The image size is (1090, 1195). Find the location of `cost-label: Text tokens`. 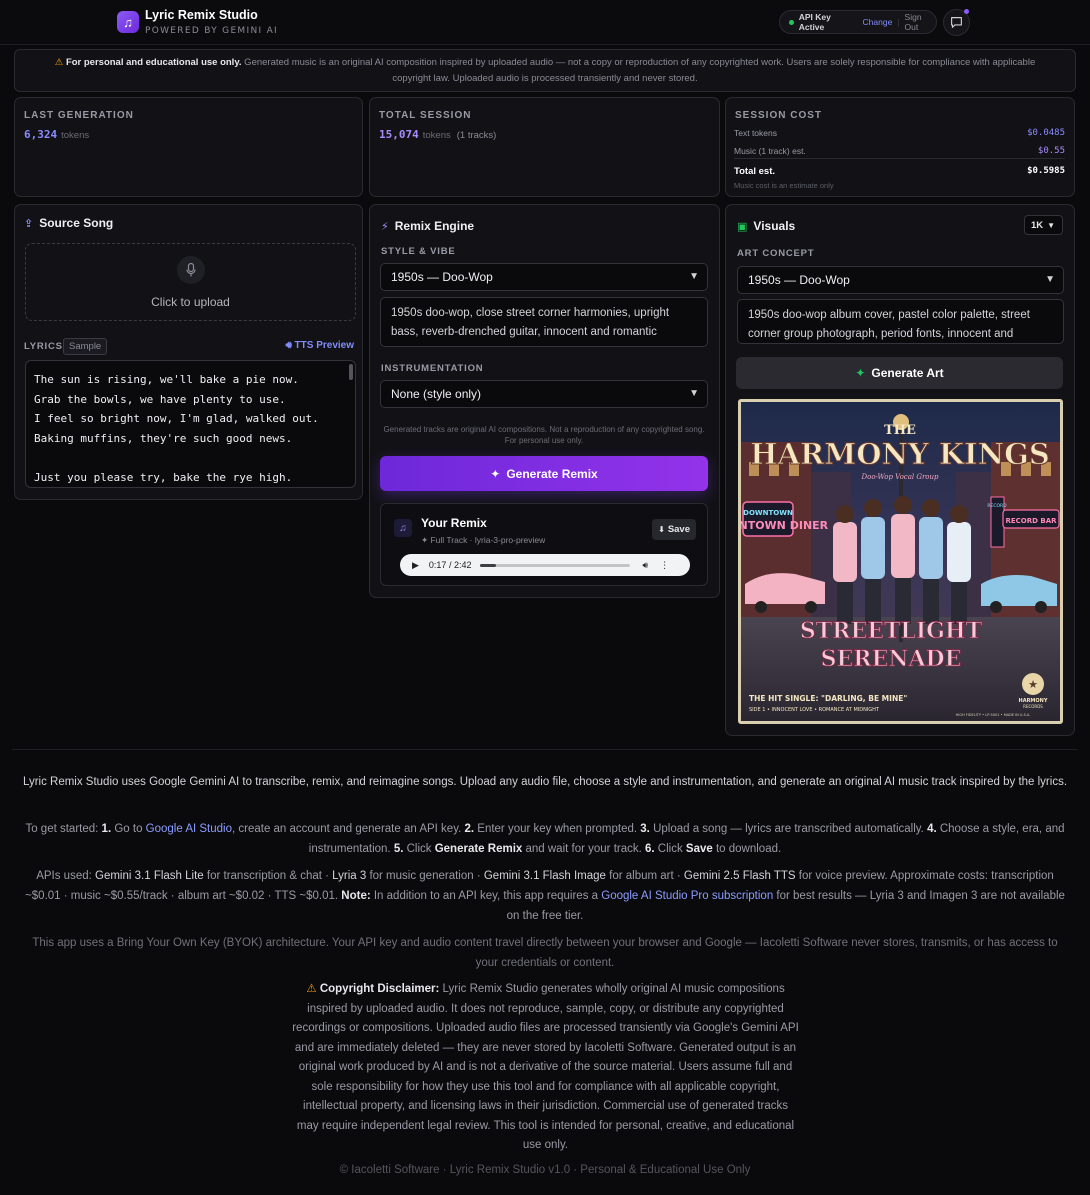

cost-label: Text tokens is located at coordinates (755, 133).